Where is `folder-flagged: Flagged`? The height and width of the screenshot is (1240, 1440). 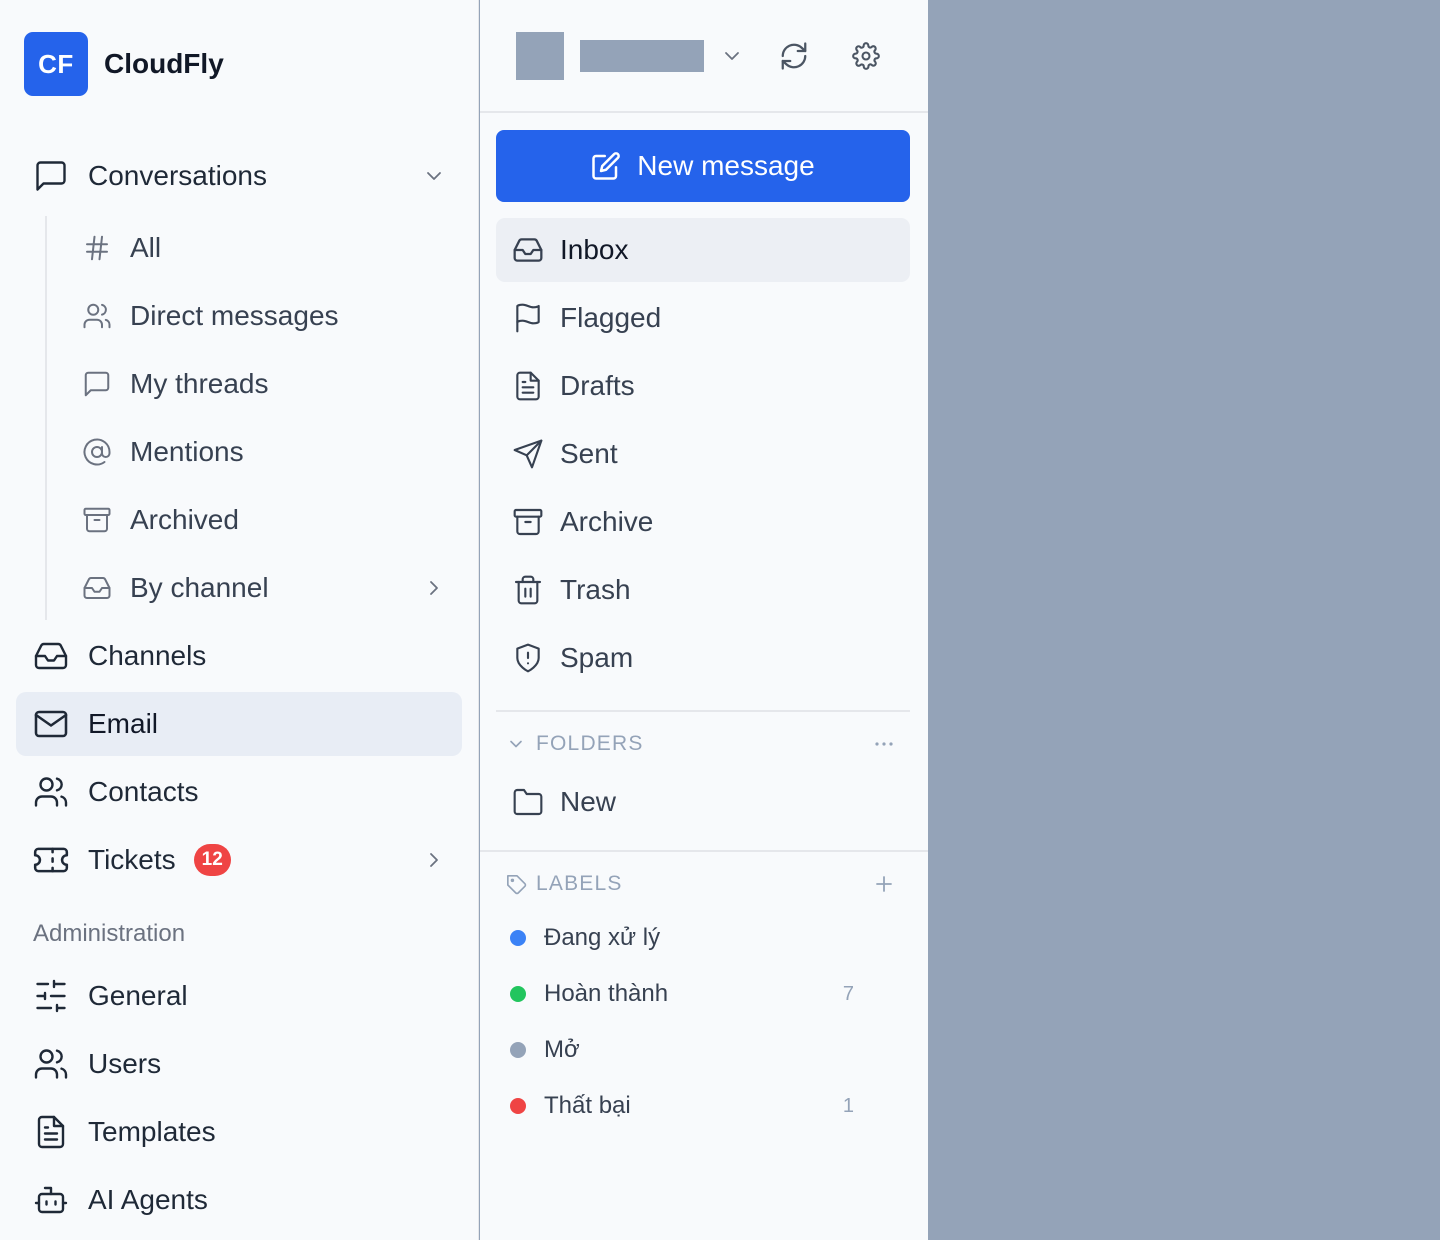
folder-flagged: Flagged is located at coordinates (703, 318).